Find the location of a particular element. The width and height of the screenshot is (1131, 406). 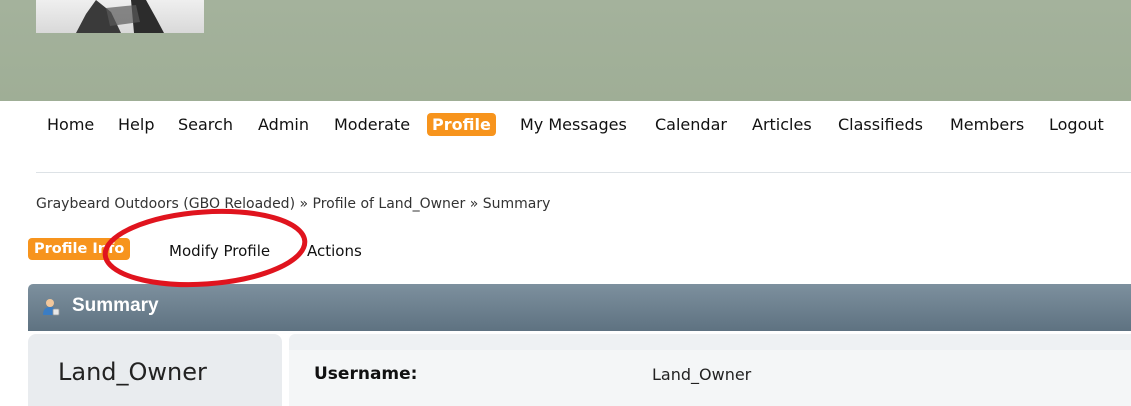

breadcrumb-site-link: Graybeard Outdoors (GBO Reloaded) is located at coordinates (165, 204).